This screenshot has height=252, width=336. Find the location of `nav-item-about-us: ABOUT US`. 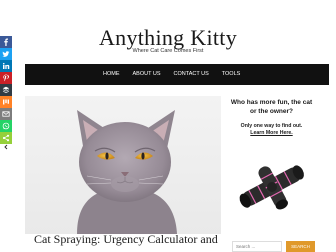

nav-item-about-us: ABOUT US is located at coordinates (147, 74).